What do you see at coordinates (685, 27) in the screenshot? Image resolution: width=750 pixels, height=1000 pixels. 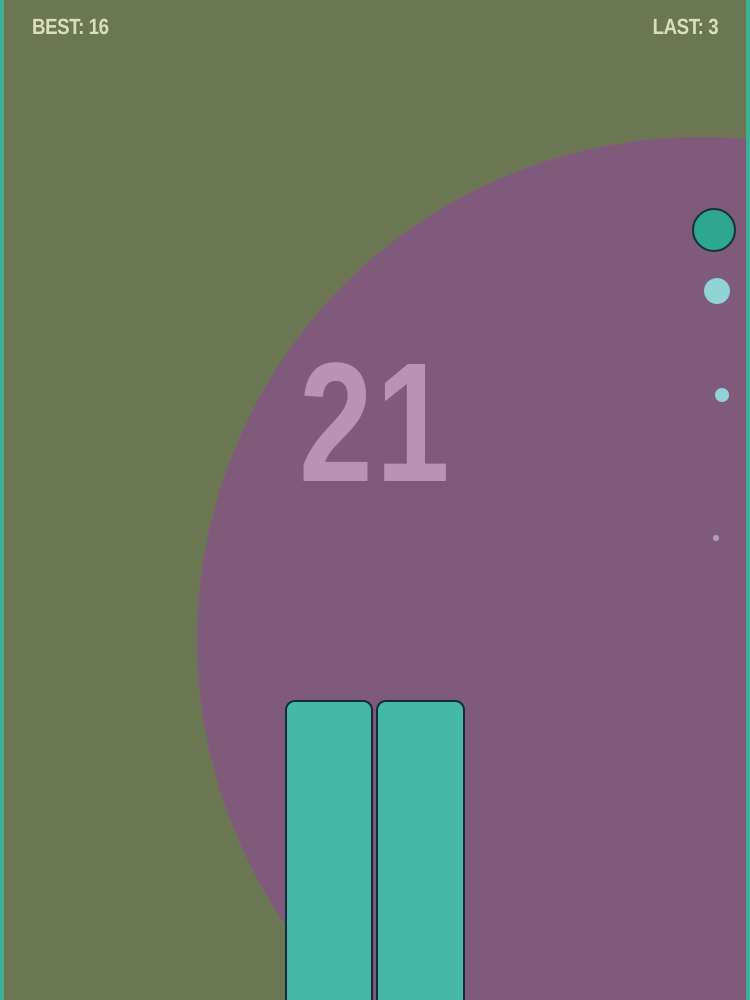 I see `last-score: LAST: 3` at bounding box center [685, 27].